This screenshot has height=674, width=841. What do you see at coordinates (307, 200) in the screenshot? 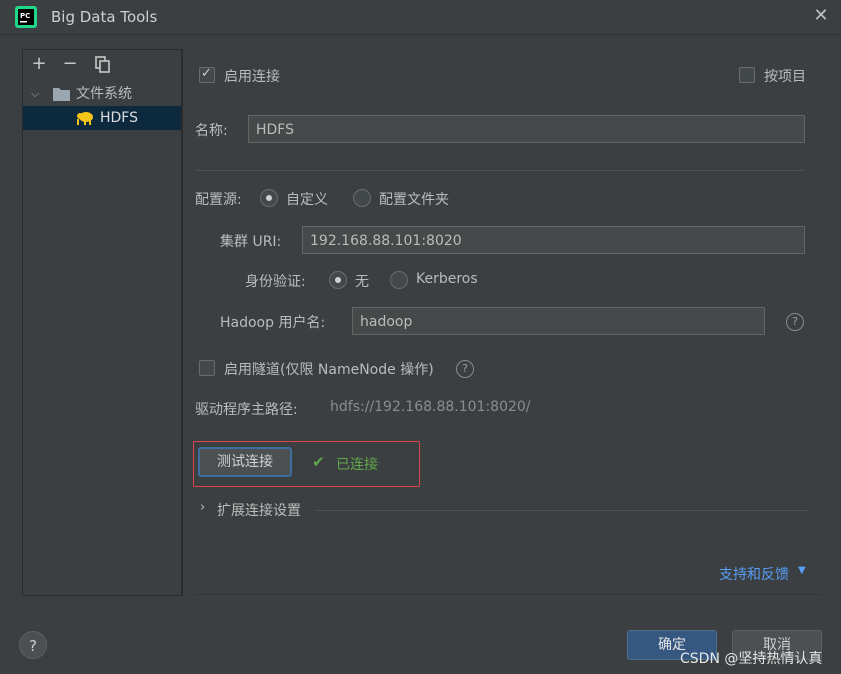
I see `config-source-custom-label: 自定义` at bounding box center [307, 200].